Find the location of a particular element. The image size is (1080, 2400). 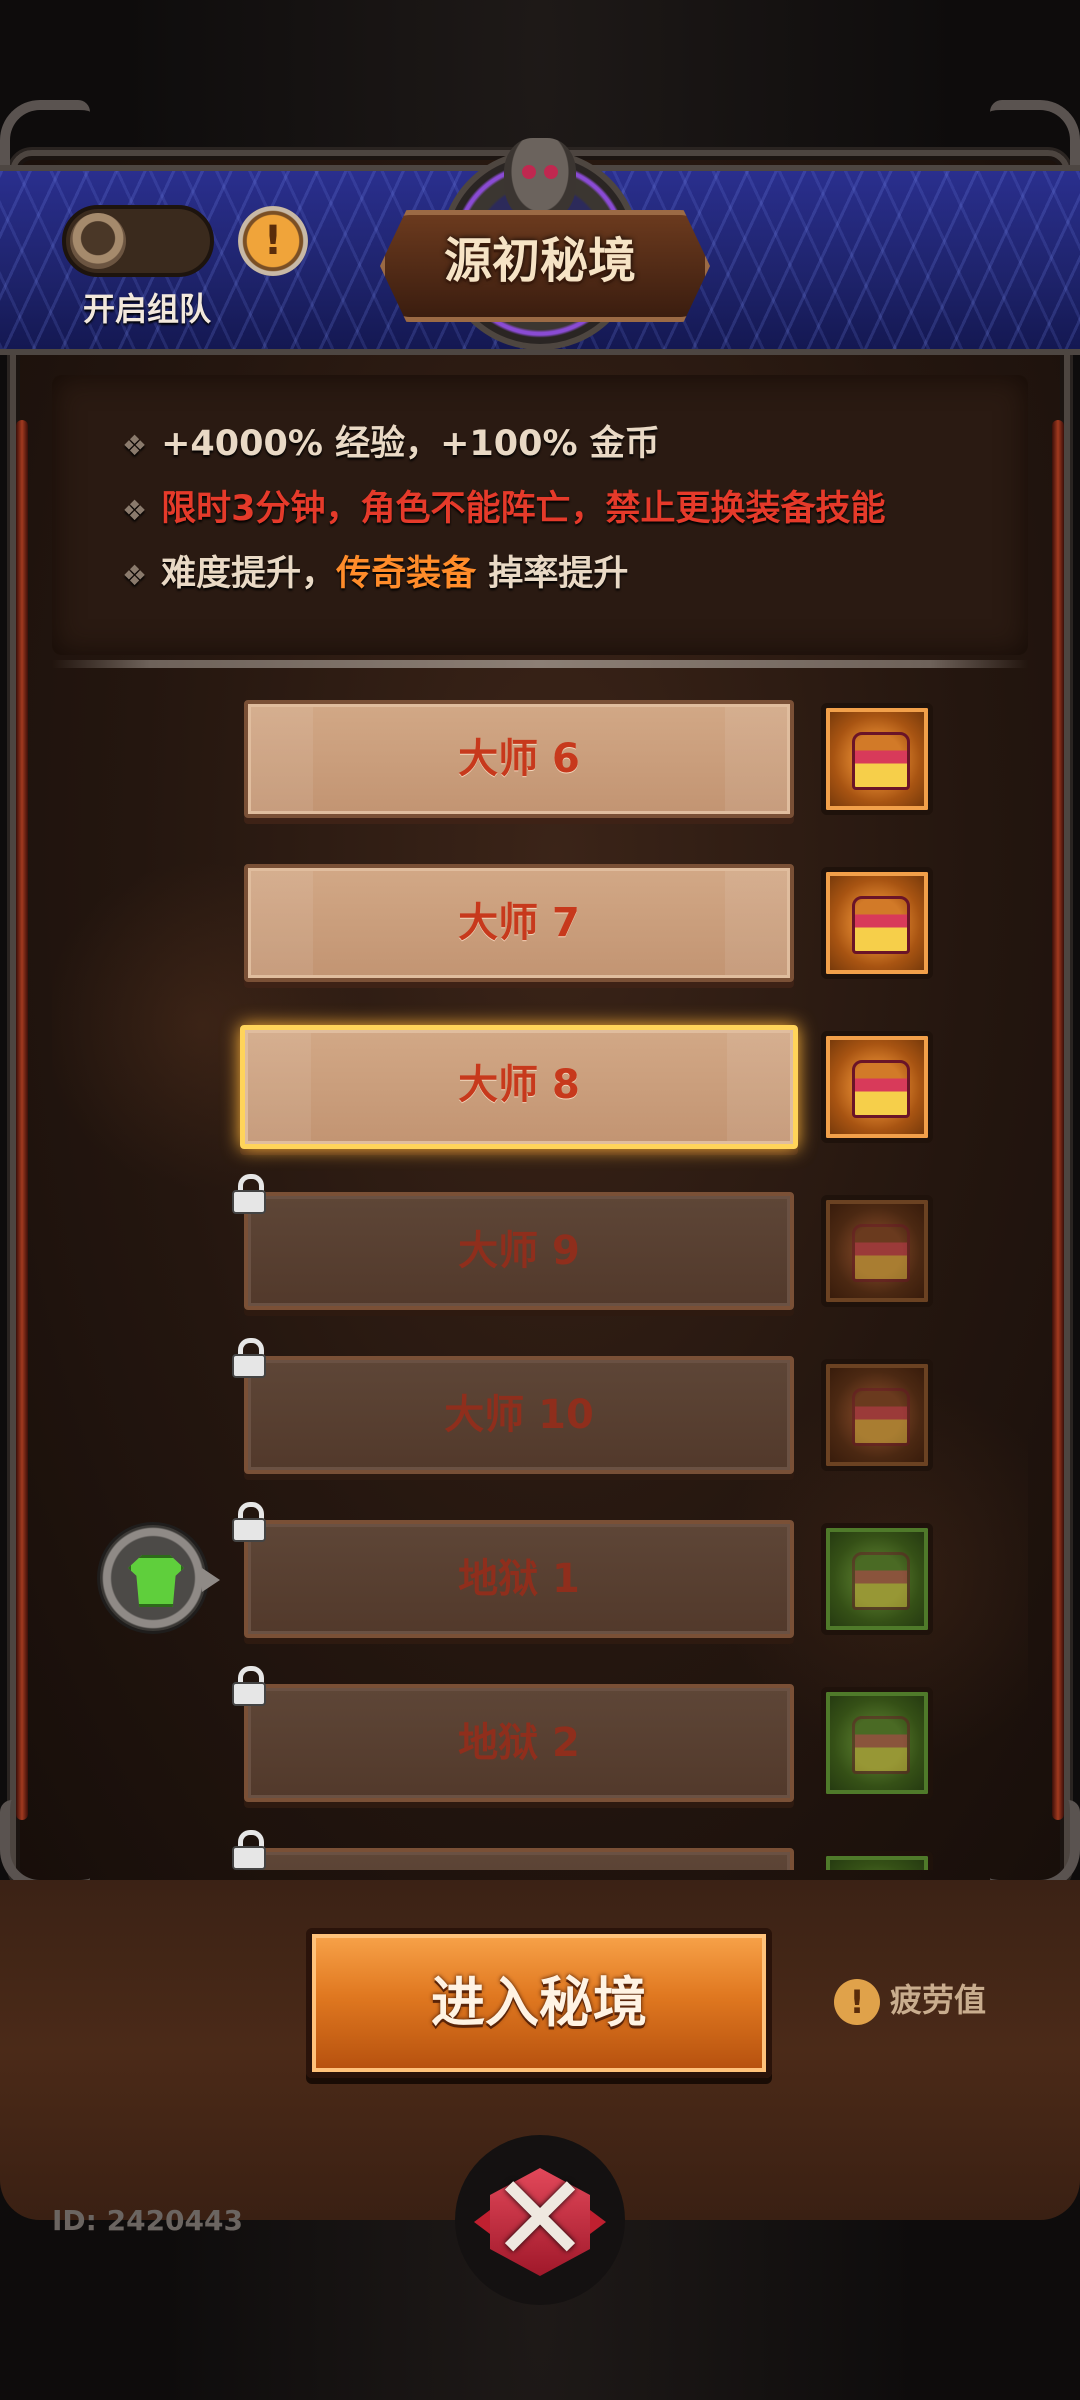

level-button is located at coordinates (519, 1859).